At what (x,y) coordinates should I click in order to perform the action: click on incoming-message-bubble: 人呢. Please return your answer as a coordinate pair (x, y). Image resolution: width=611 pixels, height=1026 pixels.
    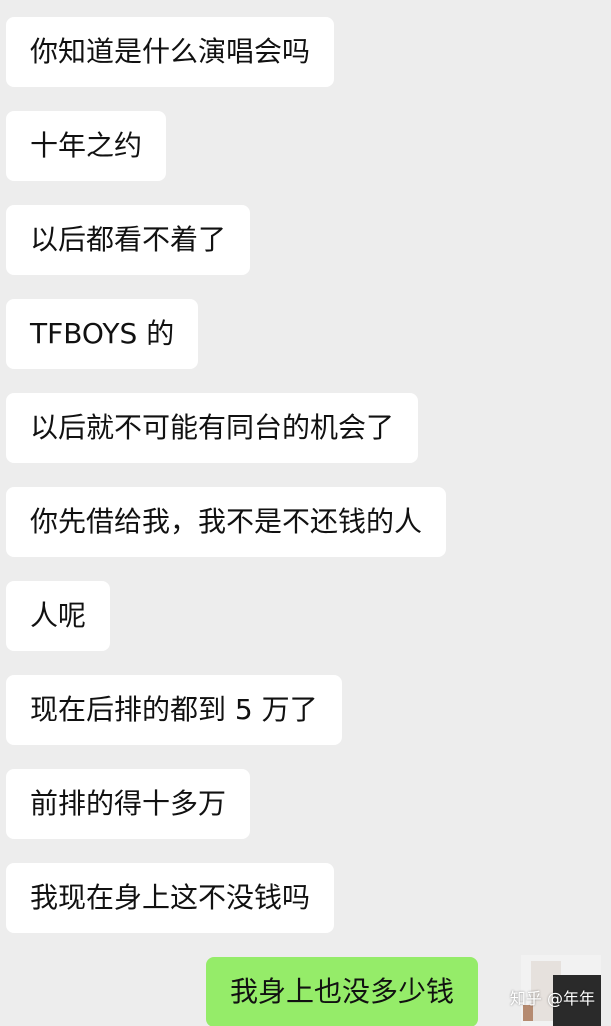
    Looking at the image, I should click on (58, 616).